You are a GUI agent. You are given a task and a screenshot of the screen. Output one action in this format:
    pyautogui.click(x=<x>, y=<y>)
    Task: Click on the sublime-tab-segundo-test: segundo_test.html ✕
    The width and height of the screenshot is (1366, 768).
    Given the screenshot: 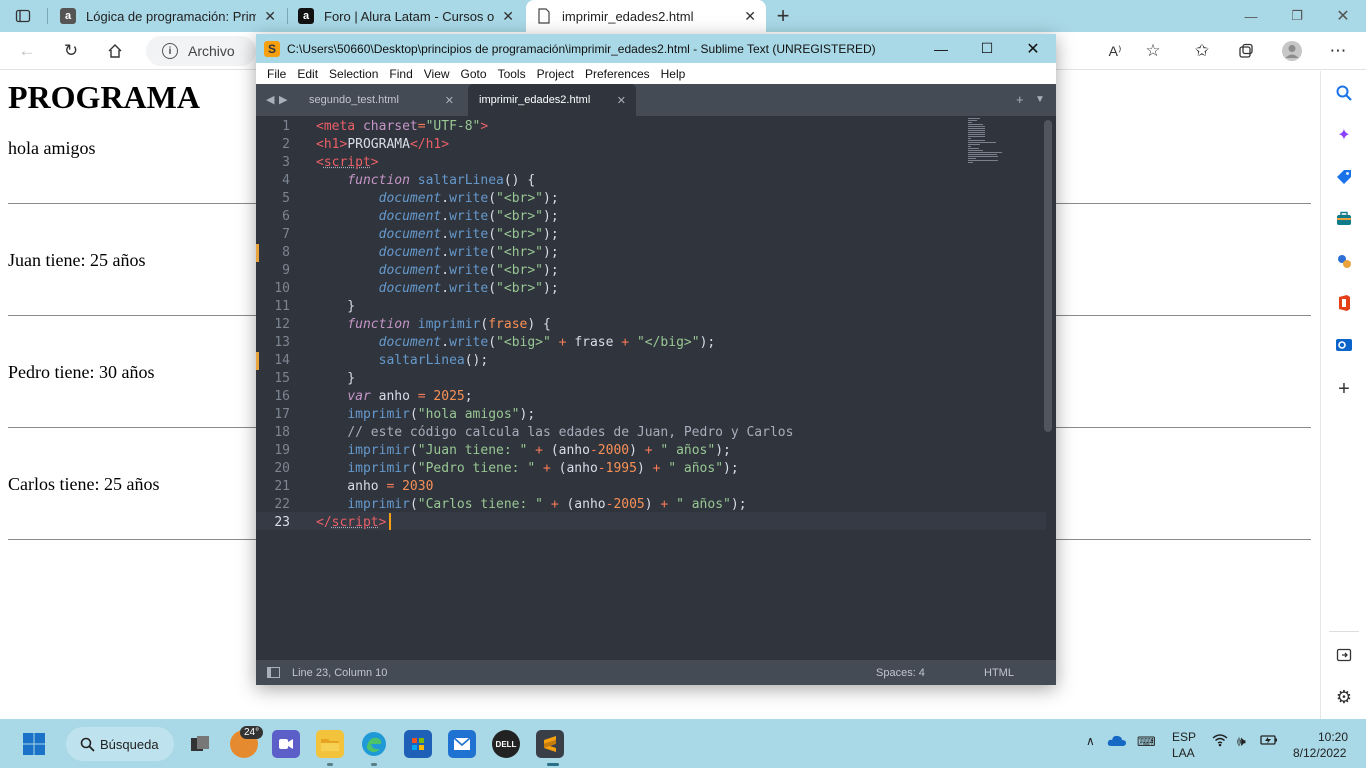 What is the action you would take?
    pyautogui.click(x=381, y=100)
    